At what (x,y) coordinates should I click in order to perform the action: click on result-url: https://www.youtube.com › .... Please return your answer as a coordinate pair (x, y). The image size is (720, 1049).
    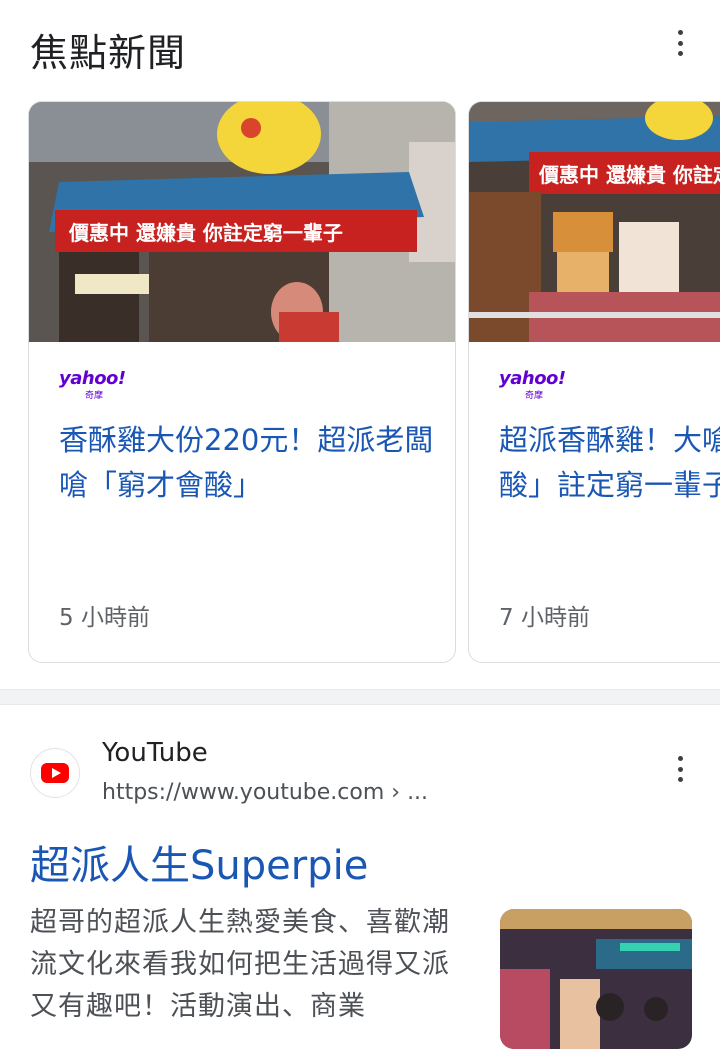
    Looking at the image, I should click on (265, 792).